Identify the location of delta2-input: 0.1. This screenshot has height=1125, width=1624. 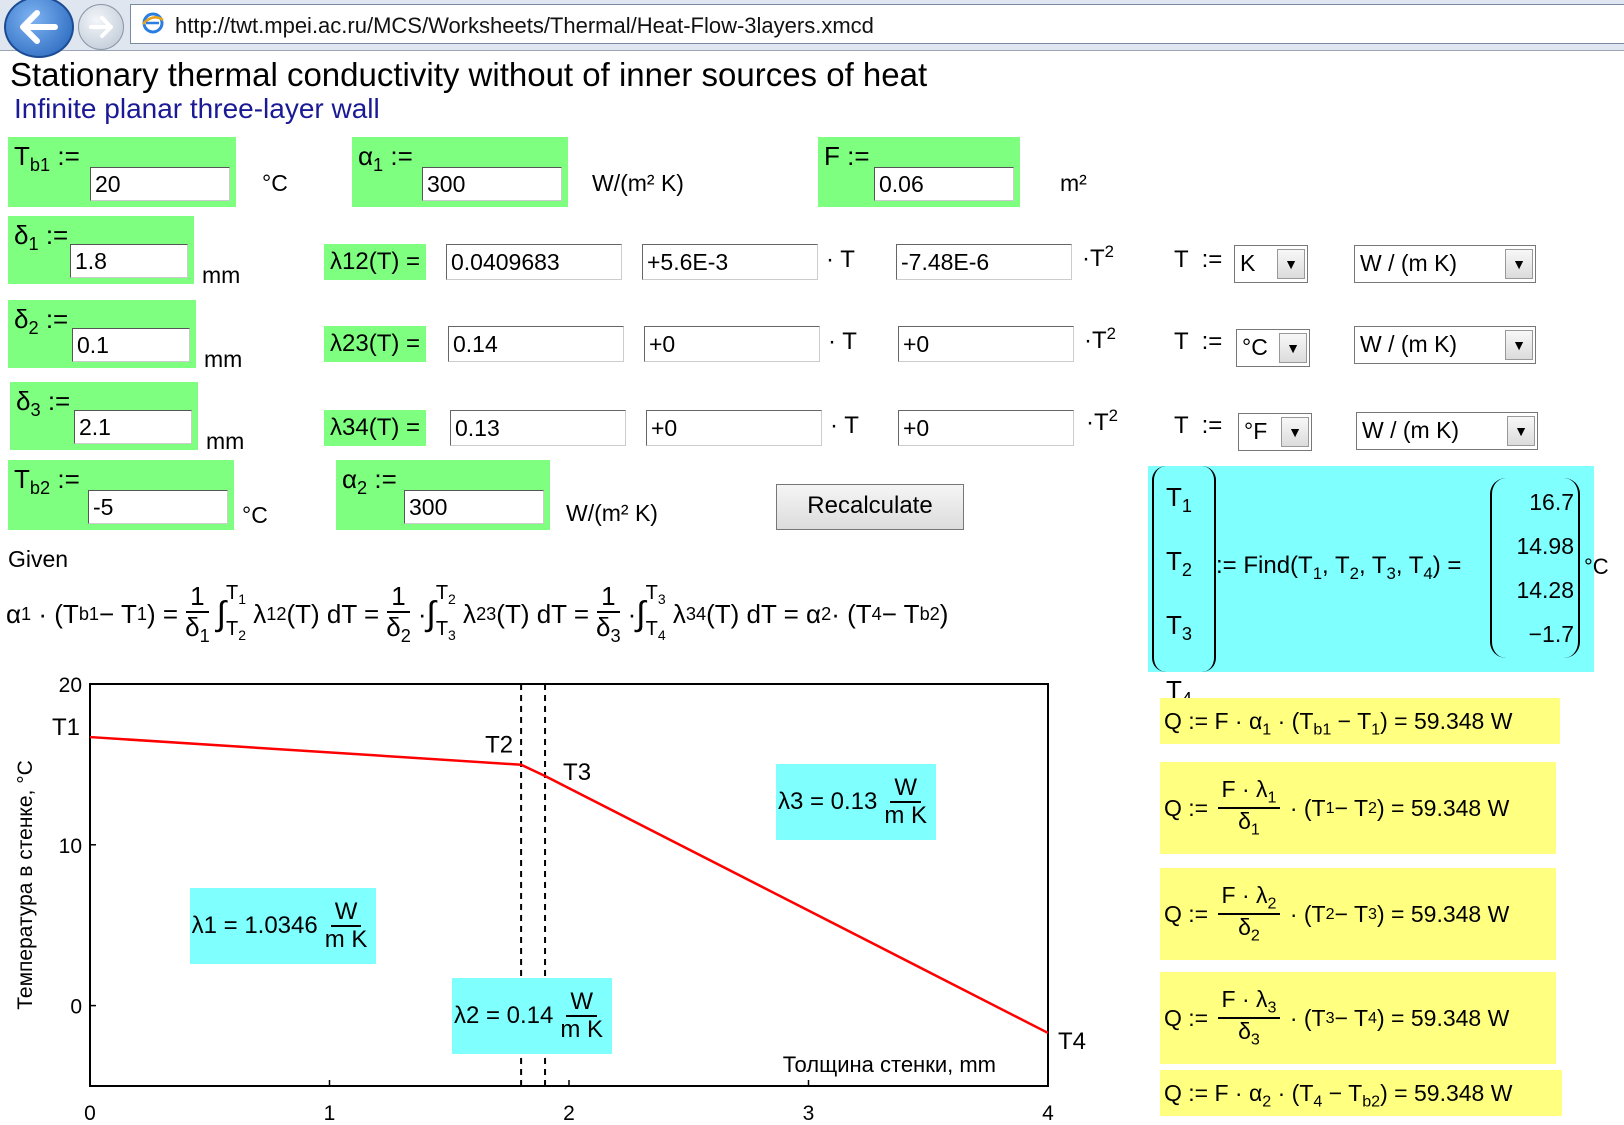
(131, 345).